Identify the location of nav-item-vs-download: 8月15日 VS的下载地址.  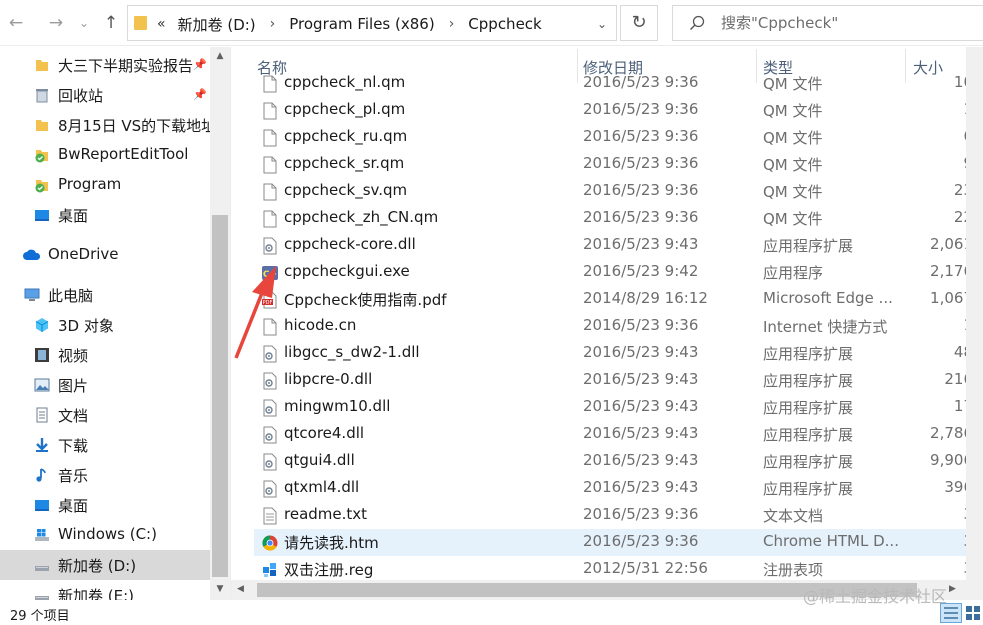
(105, 125).